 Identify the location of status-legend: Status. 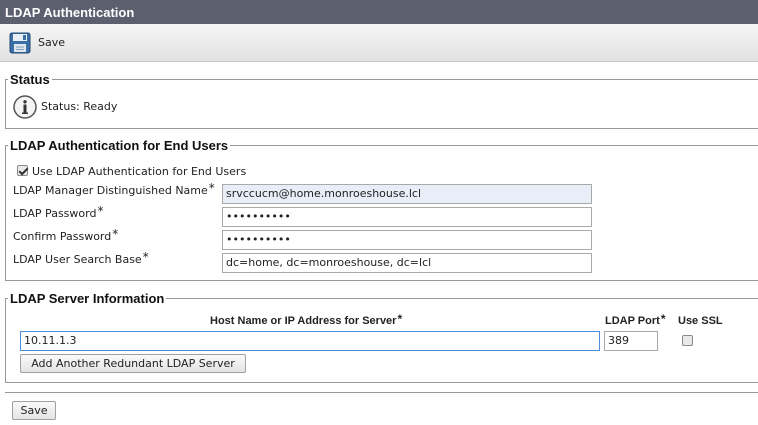
(30, 79).